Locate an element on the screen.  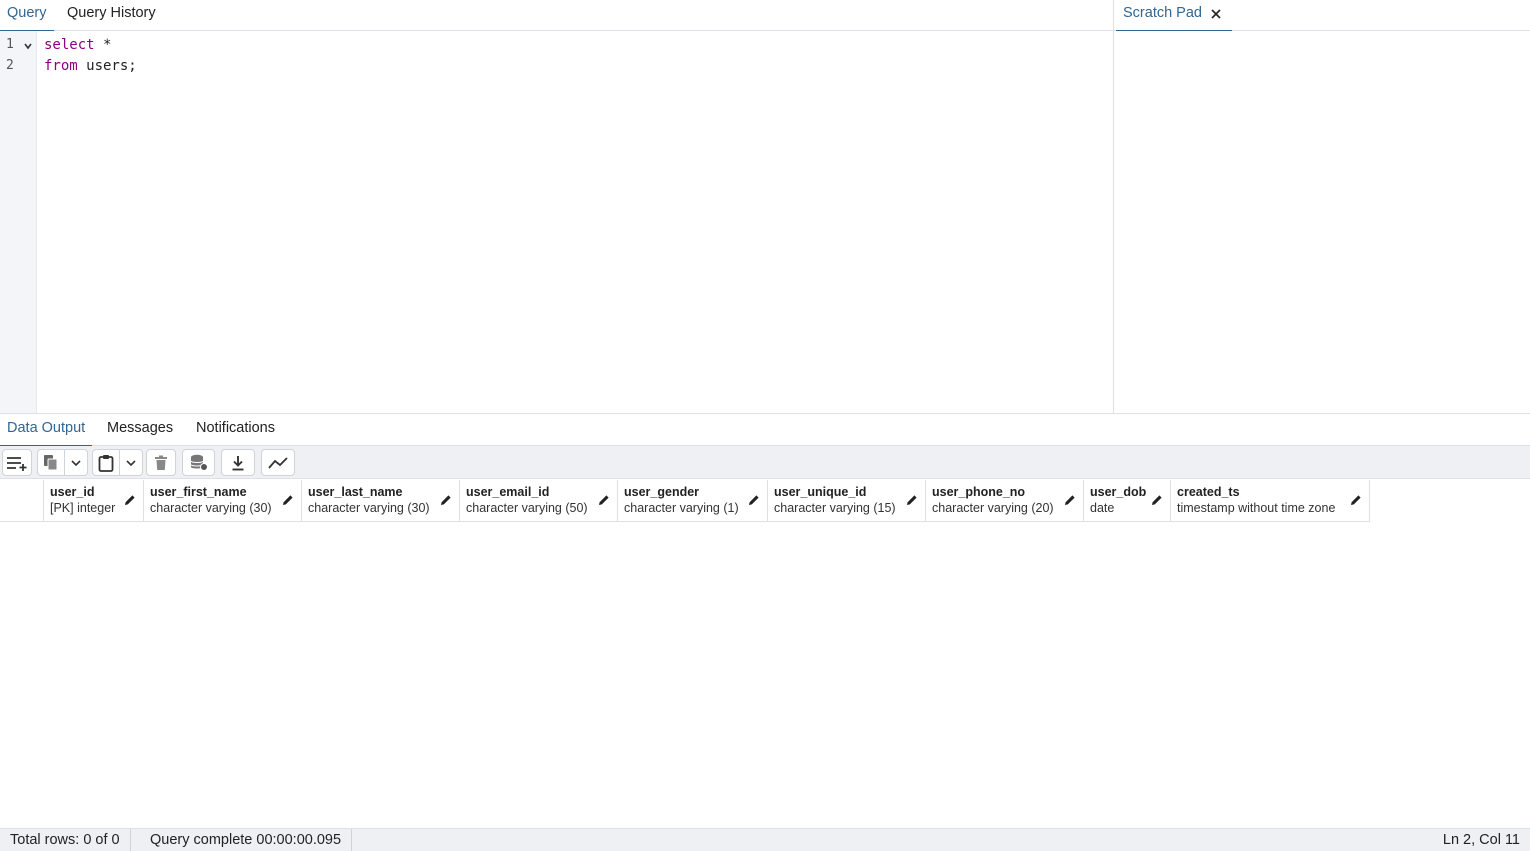
tab-query-history: Query History is located at coordinates (111, 15).